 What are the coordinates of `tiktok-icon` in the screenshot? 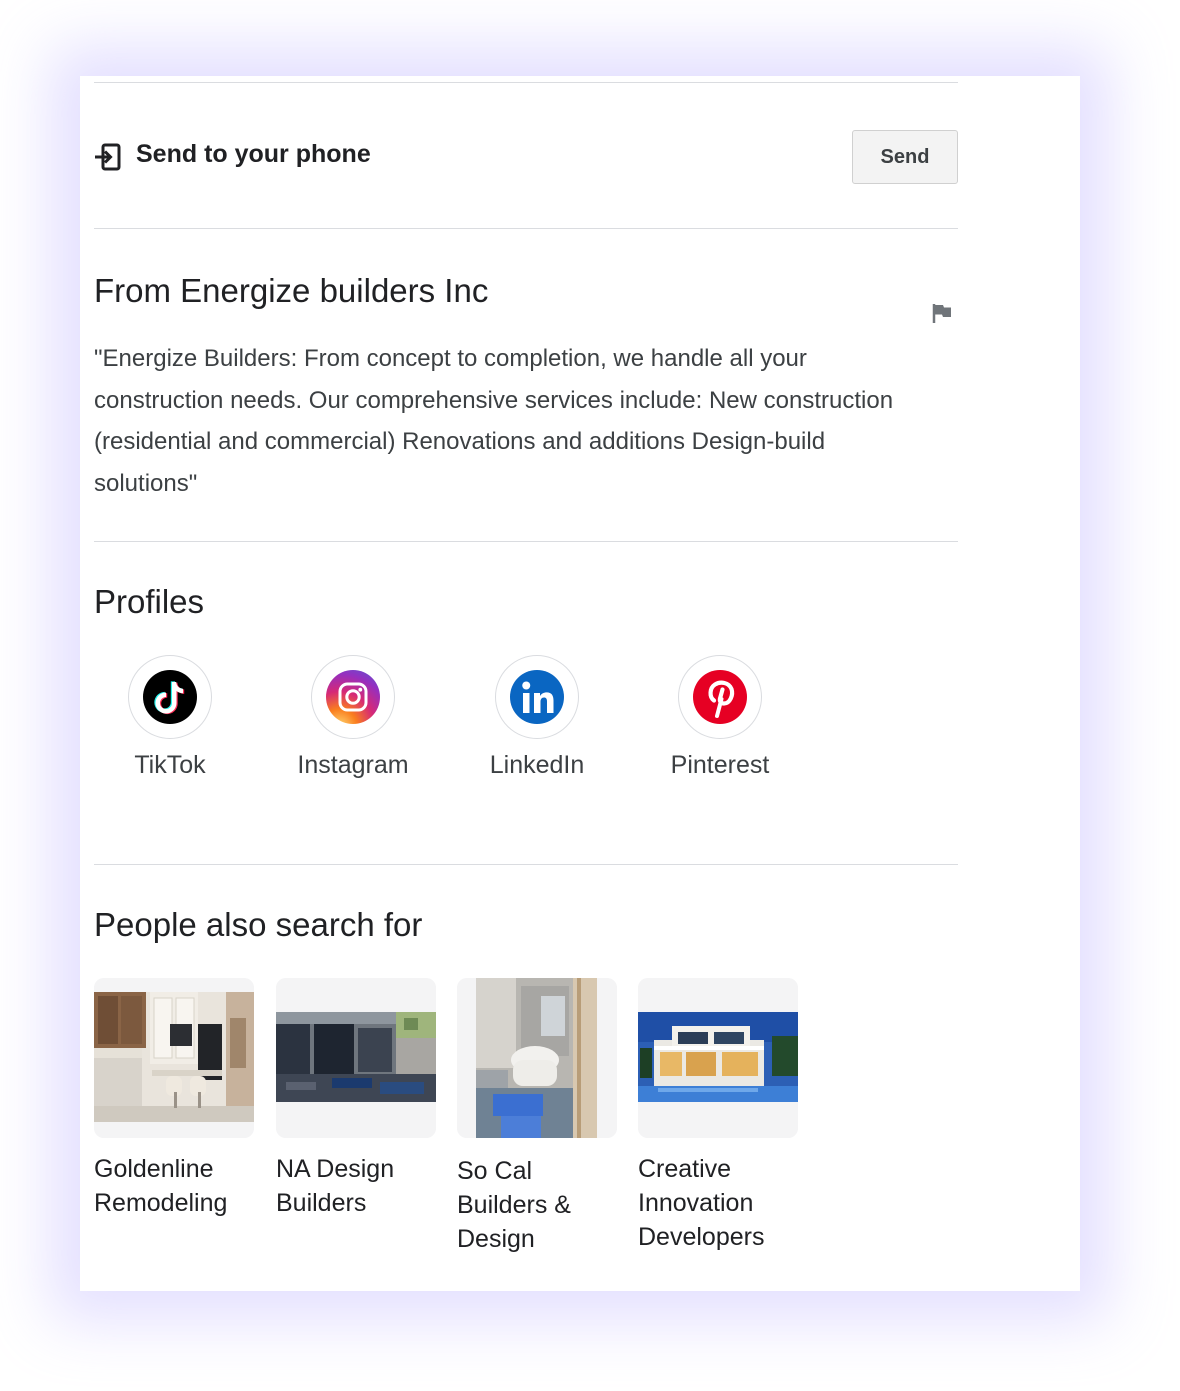 It's located at (170, 697).